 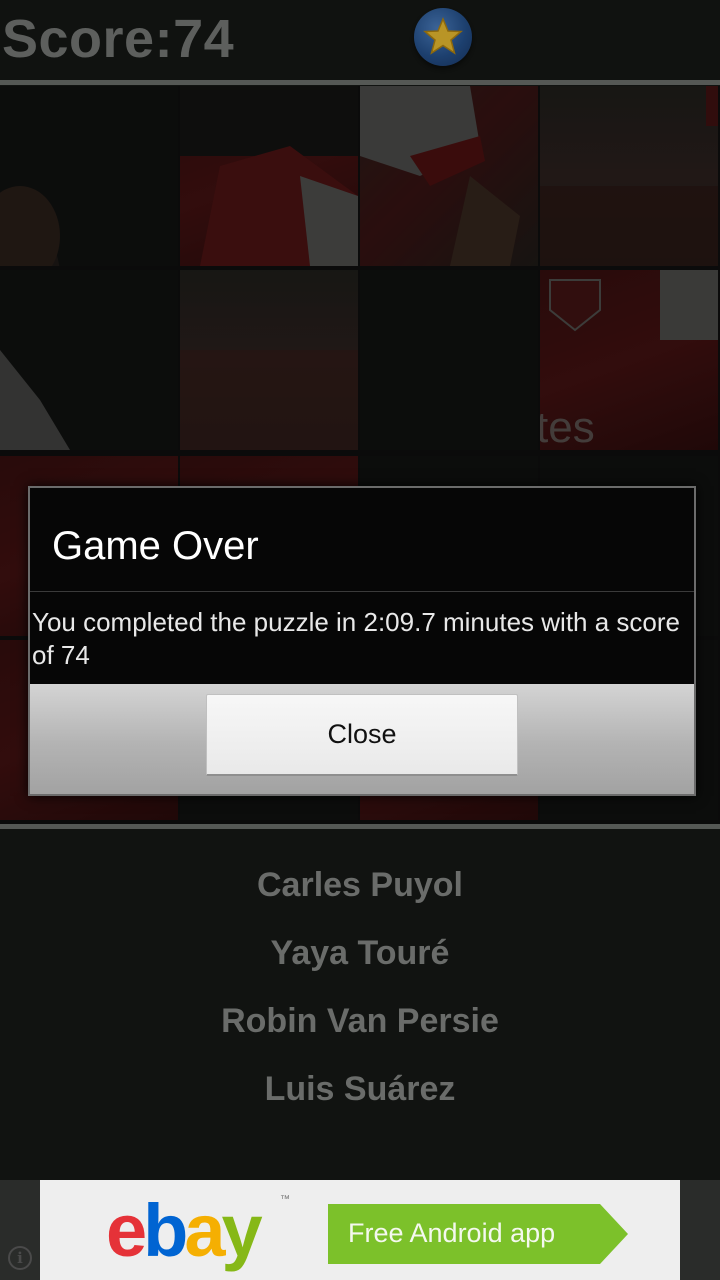 I want to click on score-label: Score:74, so click(x=118, y=39).